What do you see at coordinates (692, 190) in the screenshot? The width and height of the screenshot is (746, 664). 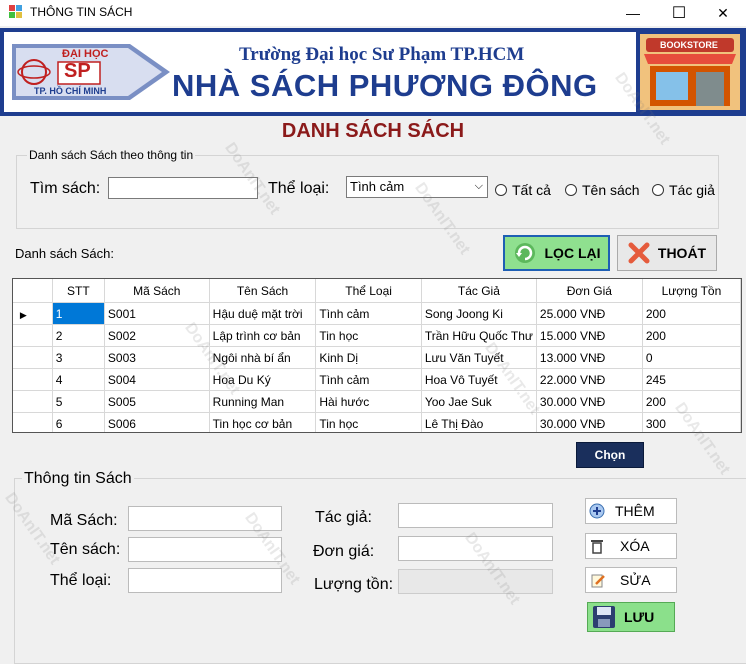 I see `radio-author-label: Tác giả` at bounding box center [692, 190].